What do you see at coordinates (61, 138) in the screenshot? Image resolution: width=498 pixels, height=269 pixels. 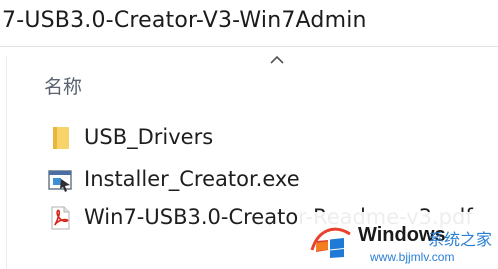 I see `folder-icon` at bounding box center [61, 138].